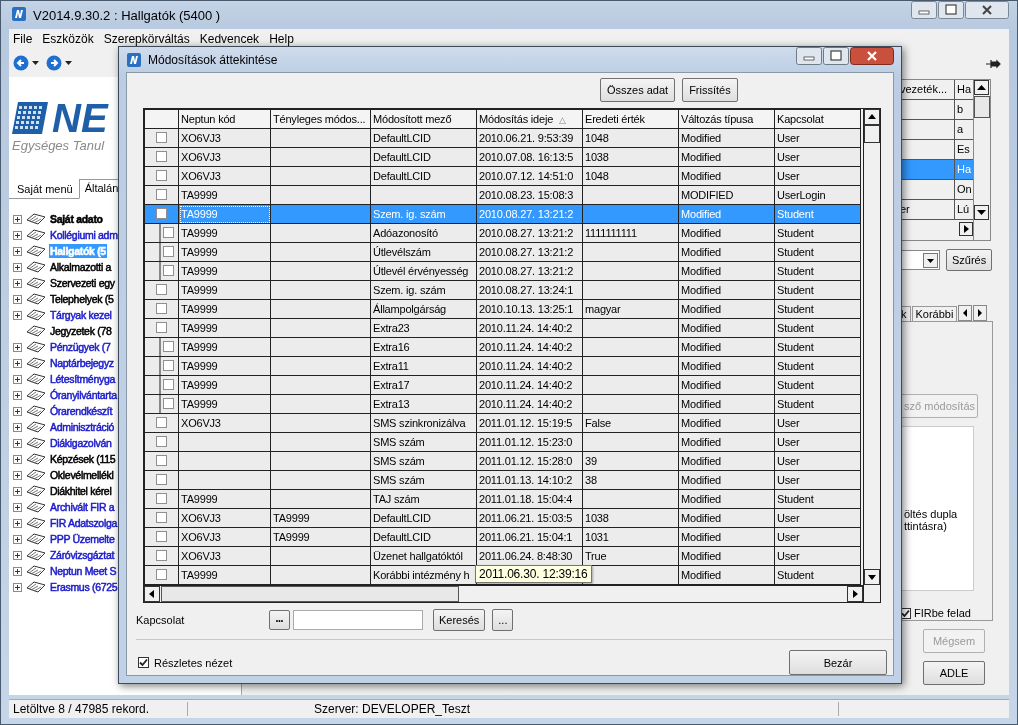 The image size is (1018, 725). Describe the element at coordinates (83, 459) in the screenshot. I see `tree-item: Képzések (115` at that location.